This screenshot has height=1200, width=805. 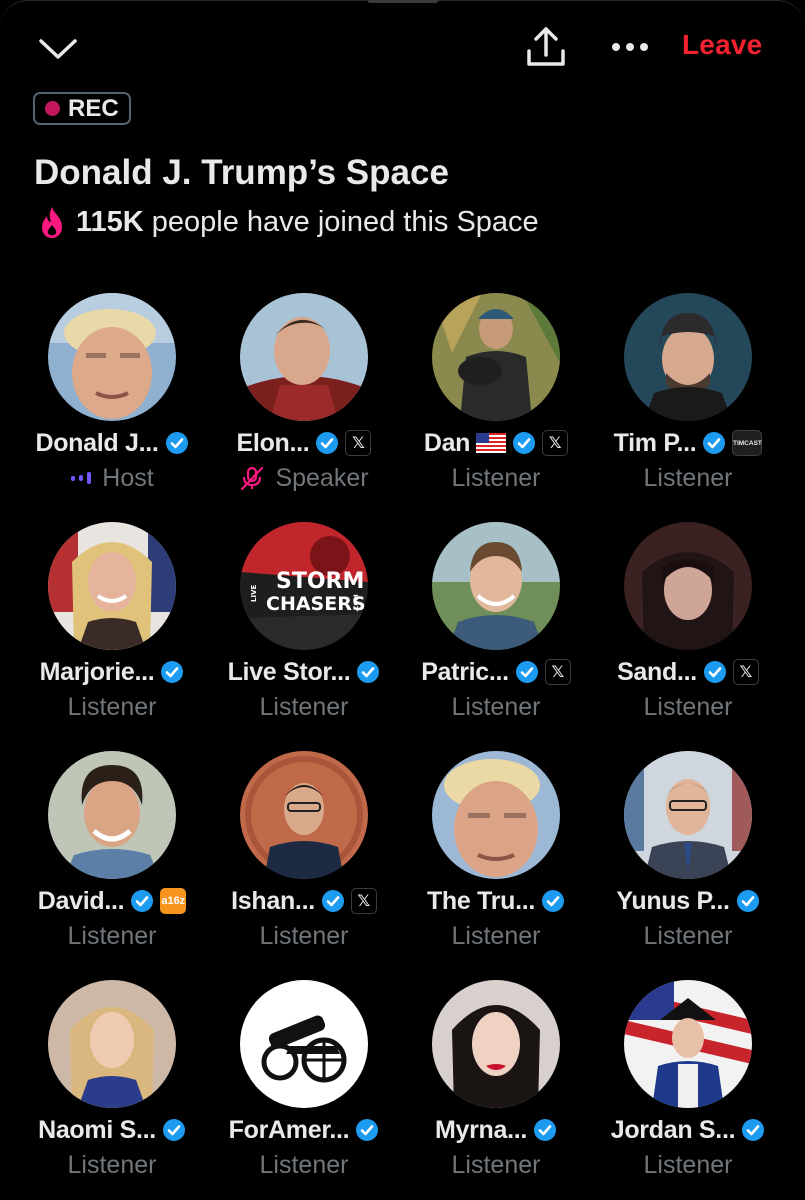 What do you see at coordinates (747, 443) in the screenshot?
I see `timcast-affiliate-badge-icon: TIMCAST` at bounding box center [747, 443].